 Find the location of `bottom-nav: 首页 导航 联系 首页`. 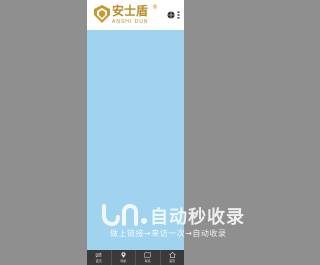

bottom-nav: 首页 导航 联系 首页 is located at coordinates (135, 257).